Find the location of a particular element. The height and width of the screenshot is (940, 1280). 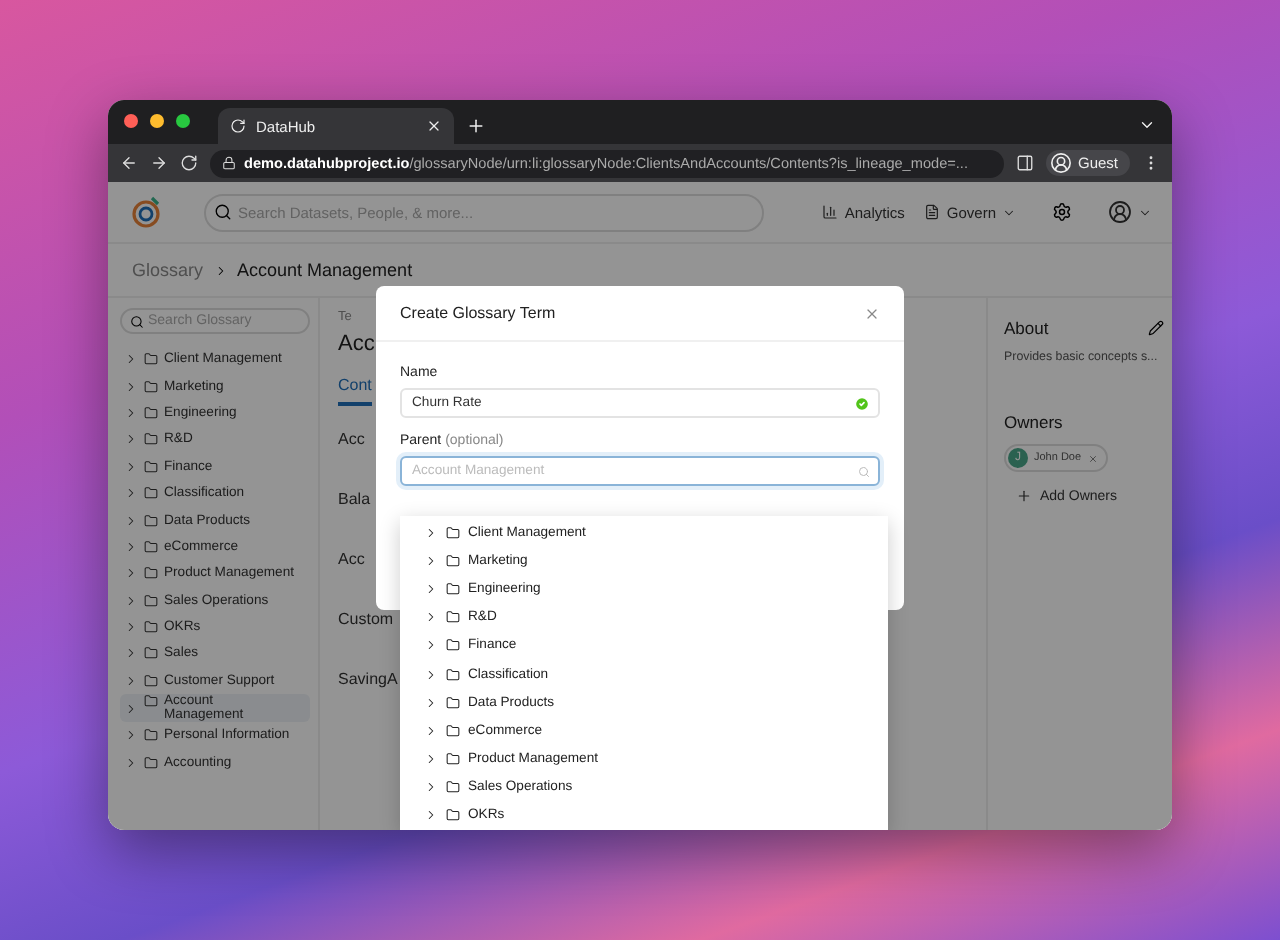

settings-icon is located at coordinates (1062, 212).